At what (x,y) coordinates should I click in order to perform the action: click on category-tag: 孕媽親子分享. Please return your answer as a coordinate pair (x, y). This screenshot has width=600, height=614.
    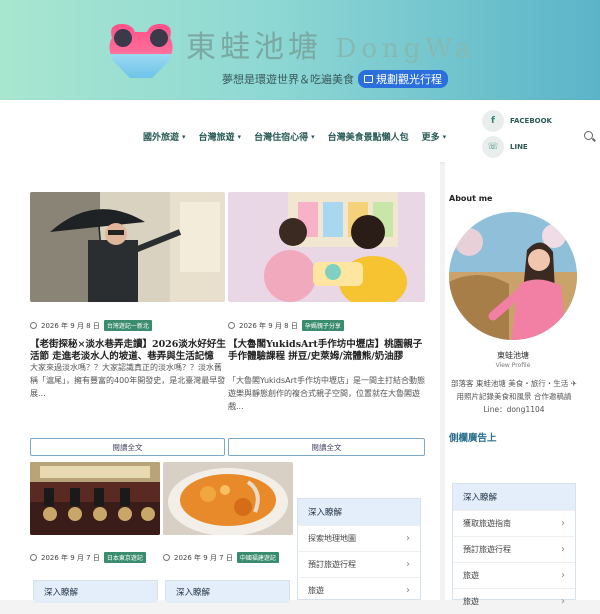
    Looking at the image, I should click on (322, 325).